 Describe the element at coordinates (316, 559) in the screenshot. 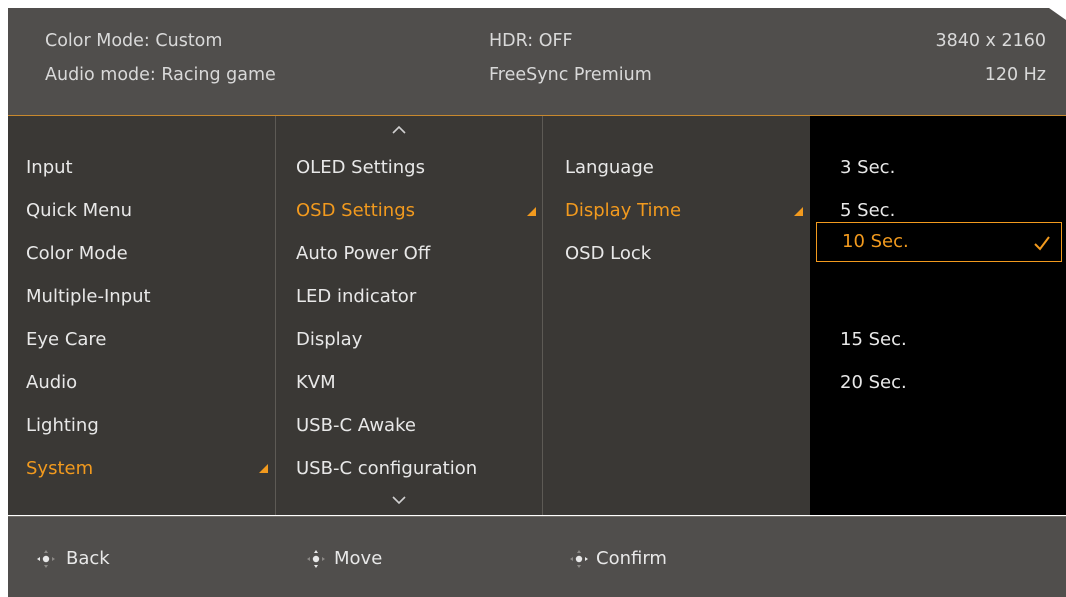

I see `joystick-up-down-icon` at that location.